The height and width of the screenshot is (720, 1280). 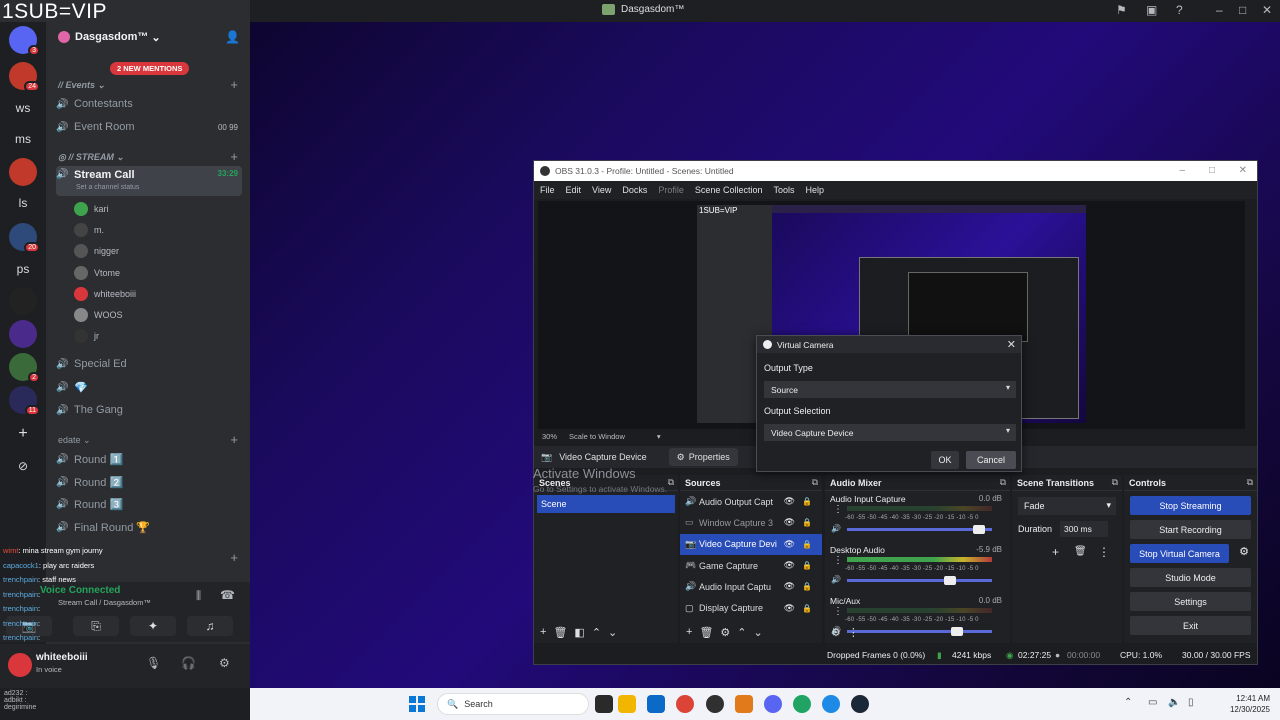 What do you see at coordinates (150, 68) in the screenshot?
I see `new-mentions-pill: 2 NEW MENTIONS` at bounding box center [150, 68].